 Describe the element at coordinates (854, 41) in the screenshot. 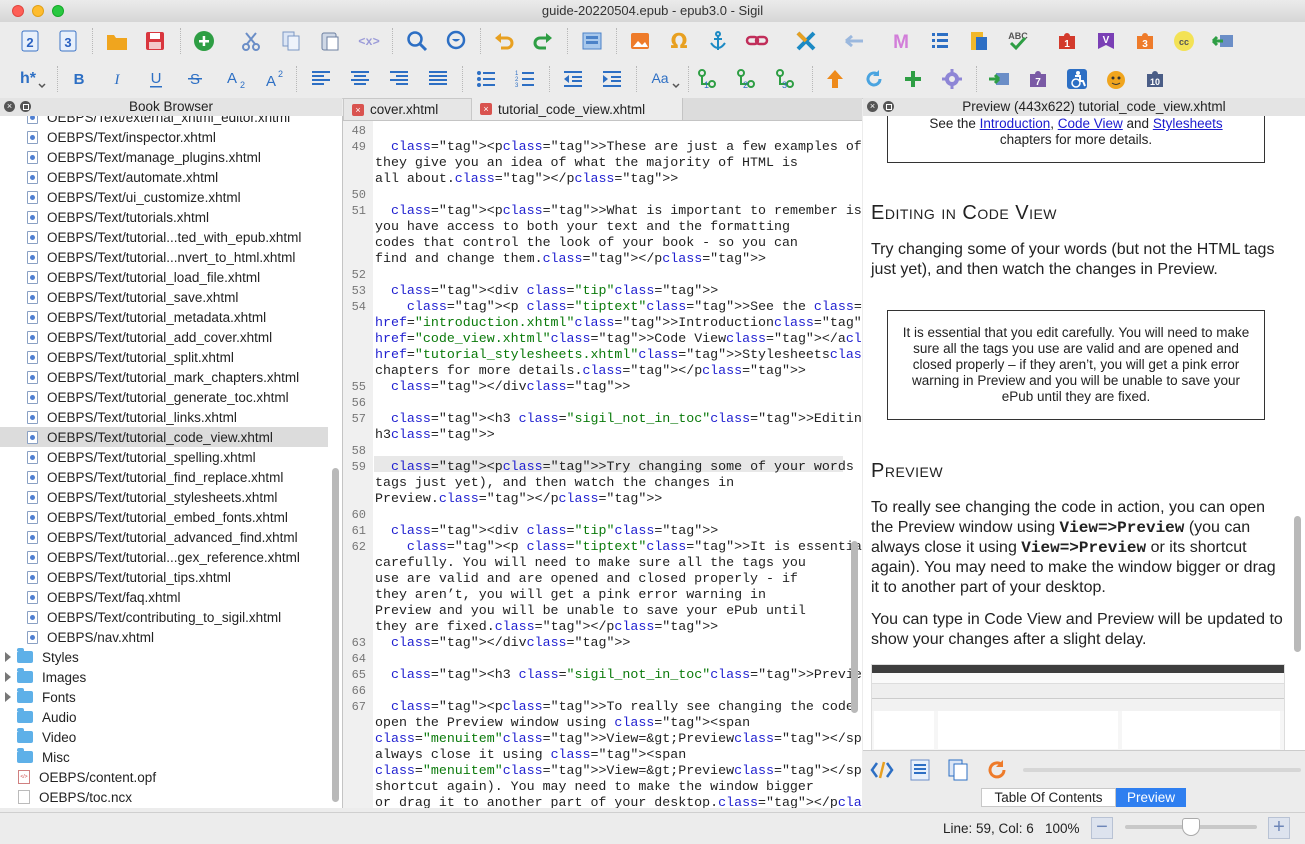

I see `back-icon` at that location.